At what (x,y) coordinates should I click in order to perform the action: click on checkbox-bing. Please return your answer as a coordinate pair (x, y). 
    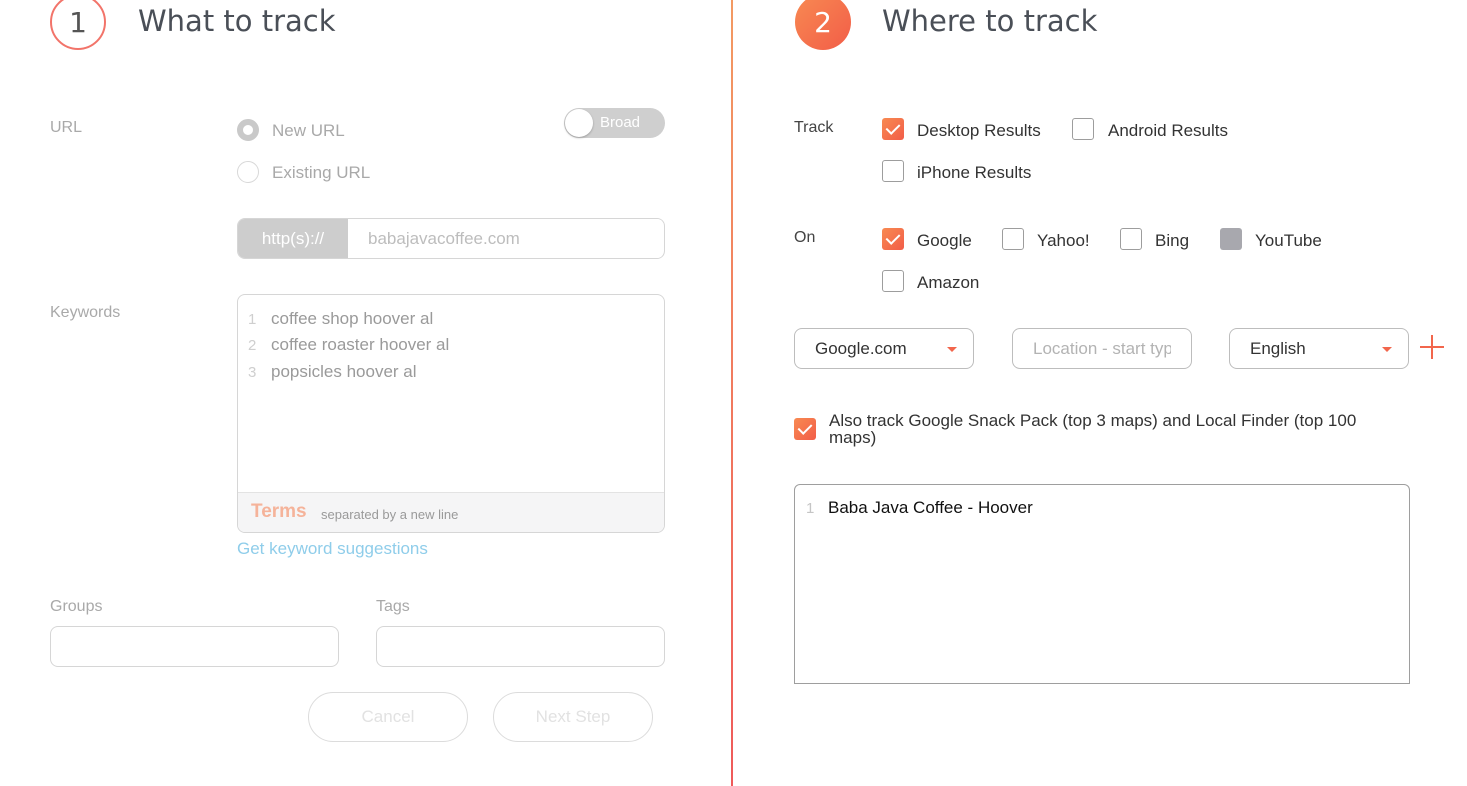
    Looking at the image, I should click on (1131, 239).